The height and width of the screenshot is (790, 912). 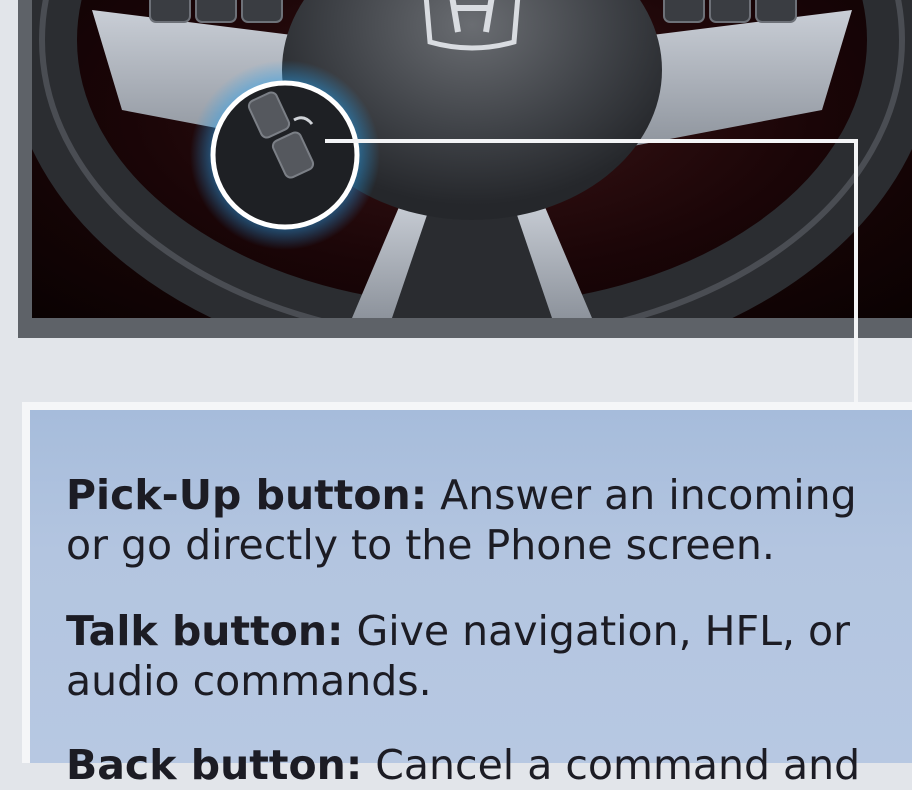 I want to click on callout-line-vertical, so click(x=856, y=271).